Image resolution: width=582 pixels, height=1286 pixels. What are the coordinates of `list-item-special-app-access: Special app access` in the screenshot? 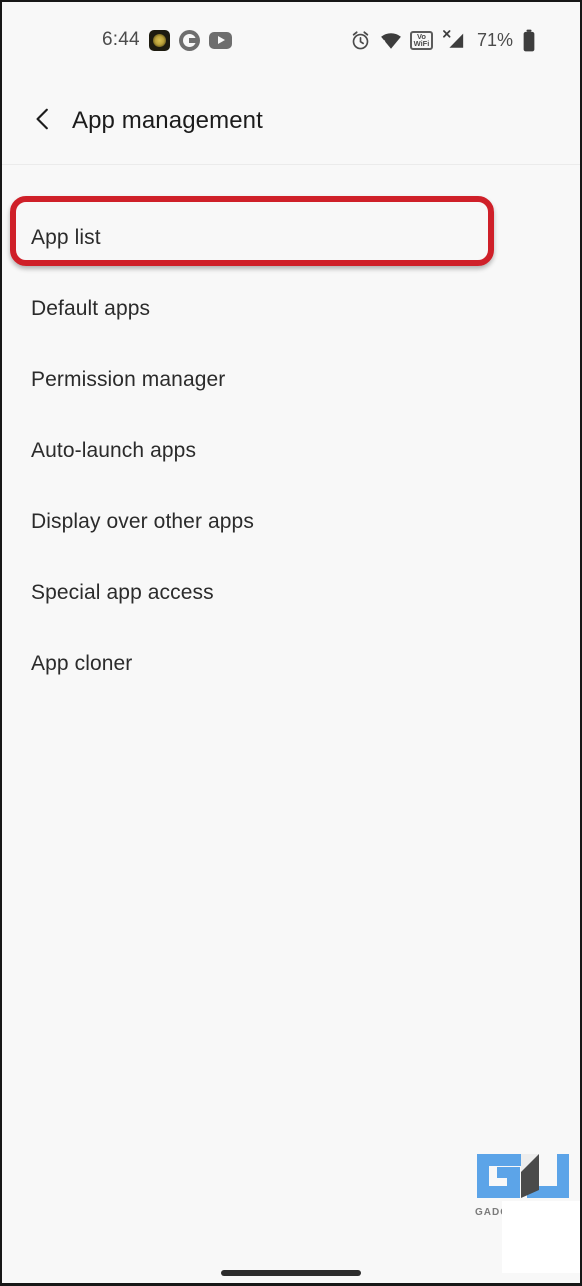 It's located at (291, 592).